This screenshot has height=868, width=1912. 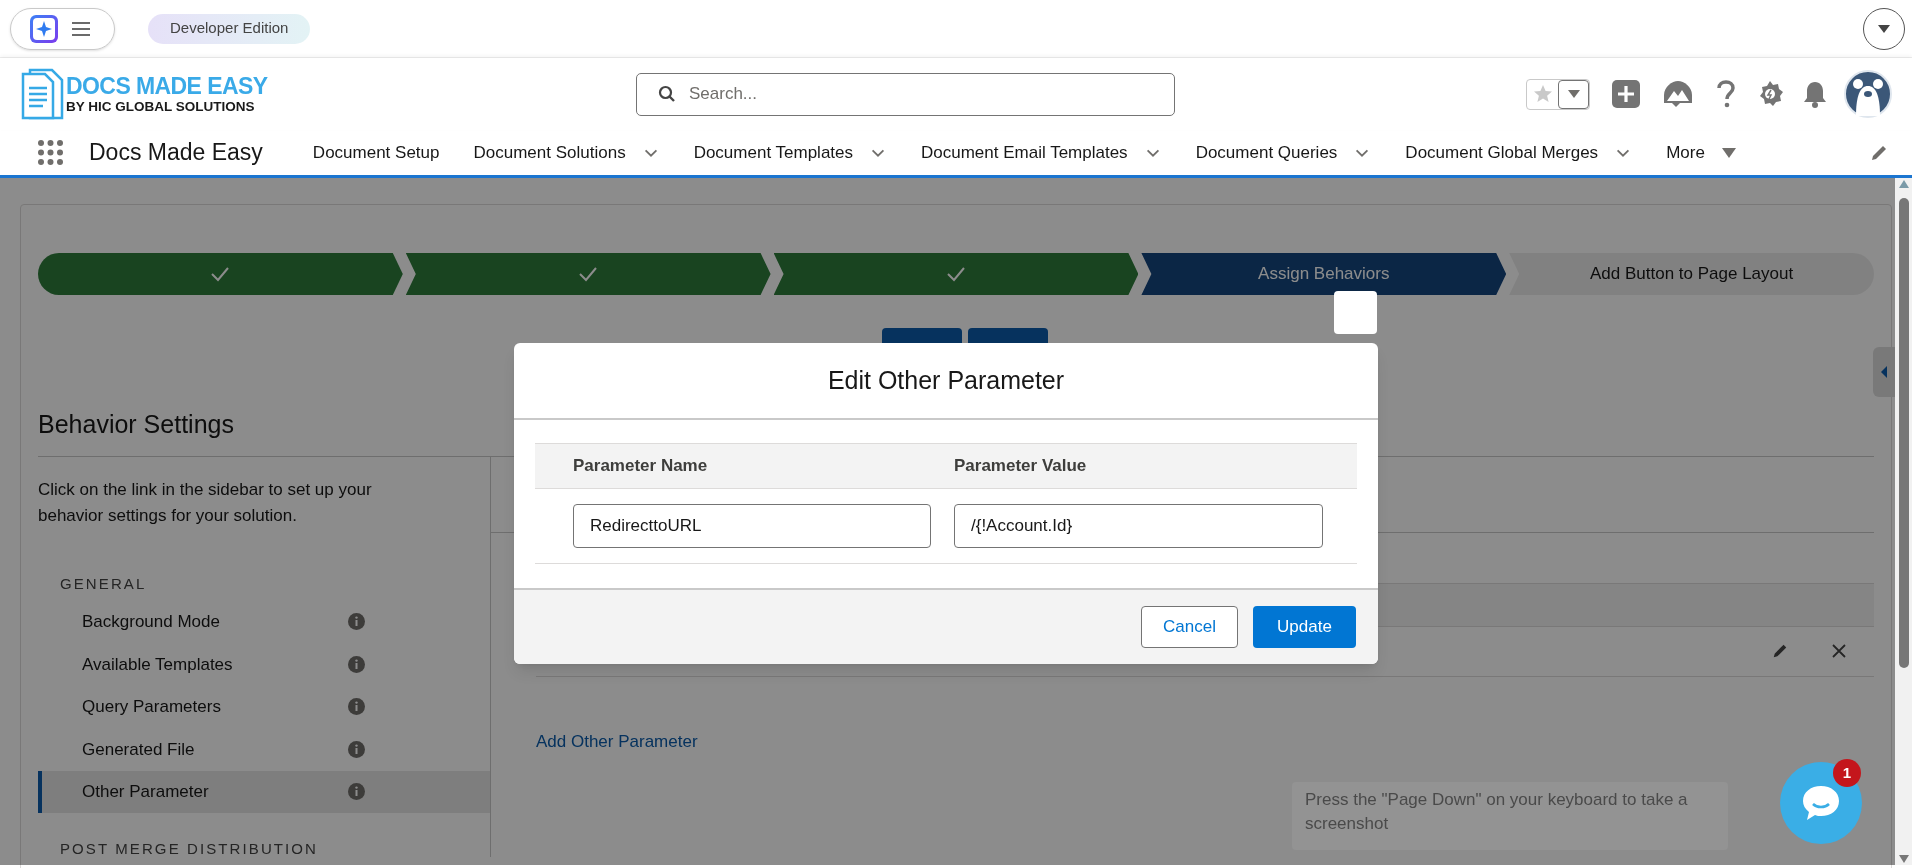 What do you see at coordinates (1726, 94) in the screenshot?
I see `help-icon` at bounding box center [1726, 94].